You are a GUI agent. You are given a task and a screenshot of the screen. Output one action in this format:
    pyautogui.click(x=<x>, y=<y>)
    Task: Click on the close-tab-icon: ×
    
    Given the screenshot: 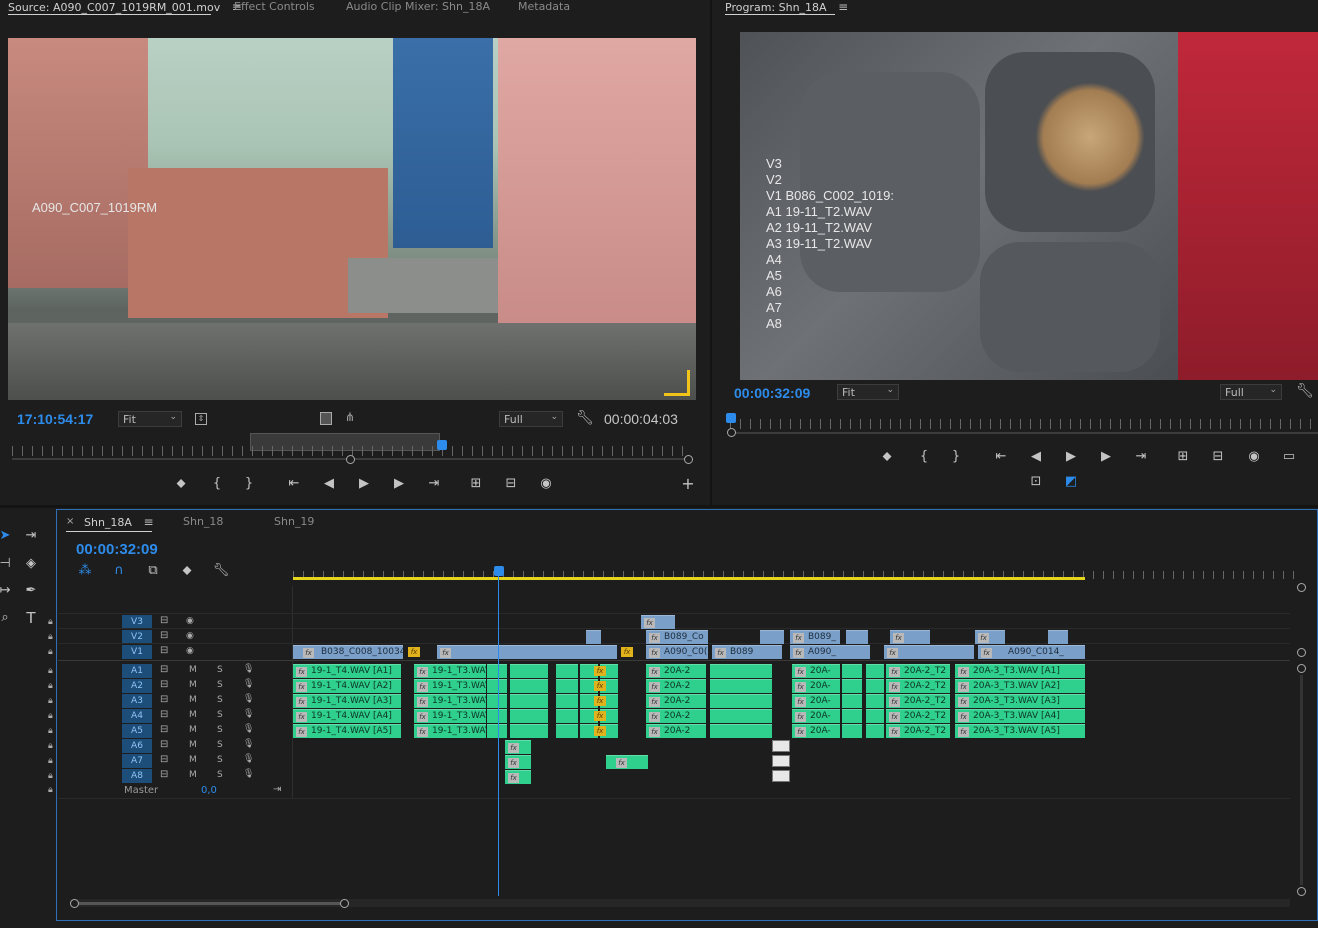 What is the action you would take?
    pyautogui.click(x=70, y=521)
    